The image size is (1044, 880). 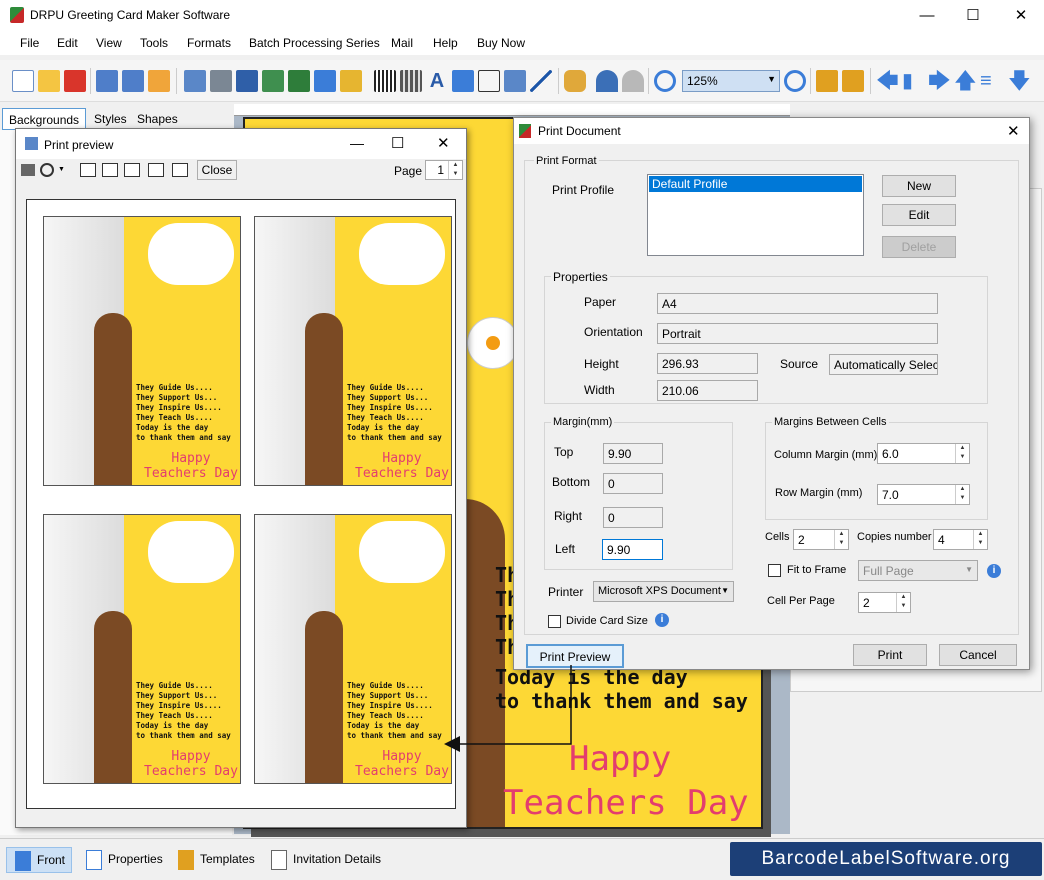 I want to click on tab-templates: Templates, so click(x=215, y=860).